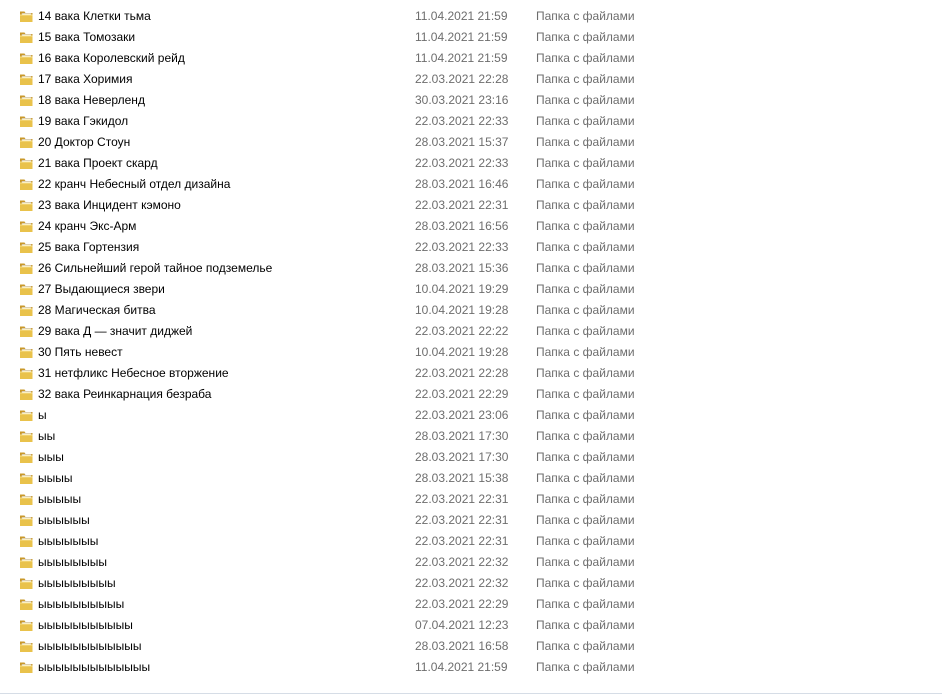 The image size is (942, 697). What do you see at coordinates (133, 373) in the screenshot?
I see `file-name: 31 нетфликс Небесное вторжение` at bounding box center [133, 373].